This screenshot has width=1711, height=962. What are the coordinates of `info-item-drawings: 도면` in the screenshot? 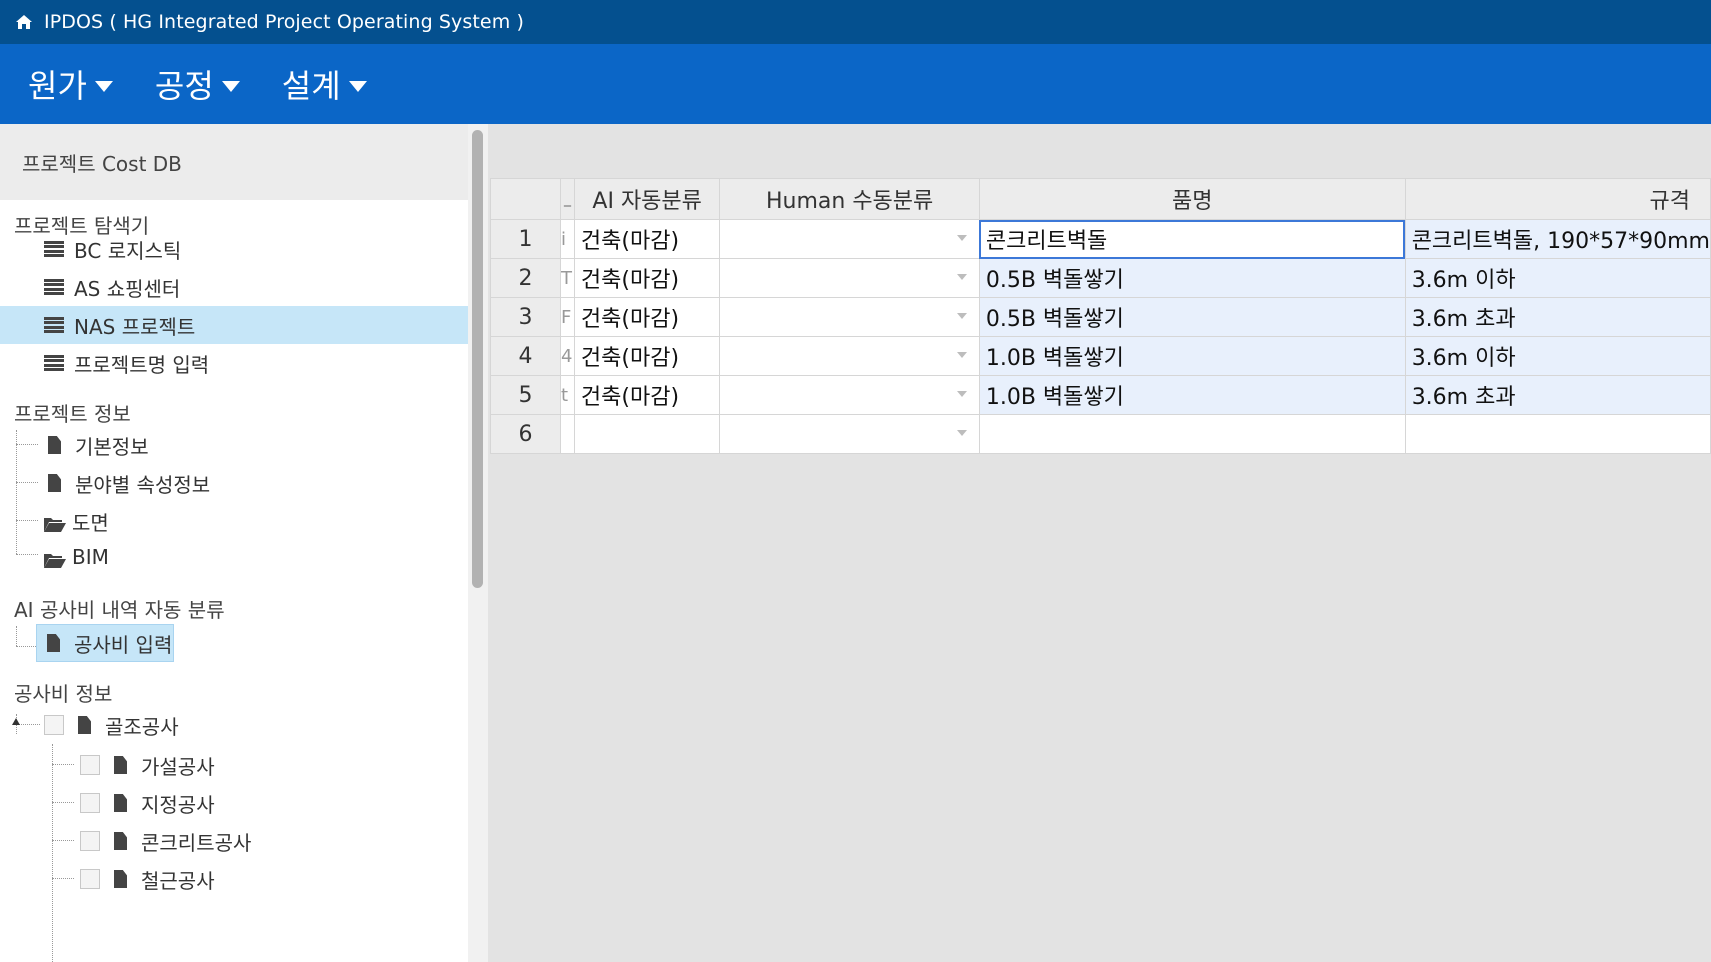 It's located at (76, 521).